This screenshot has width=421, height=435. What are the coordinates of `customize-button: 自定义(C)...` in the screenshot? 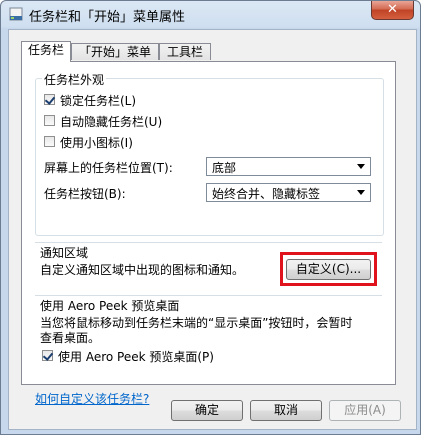 It's located at (328, 269).